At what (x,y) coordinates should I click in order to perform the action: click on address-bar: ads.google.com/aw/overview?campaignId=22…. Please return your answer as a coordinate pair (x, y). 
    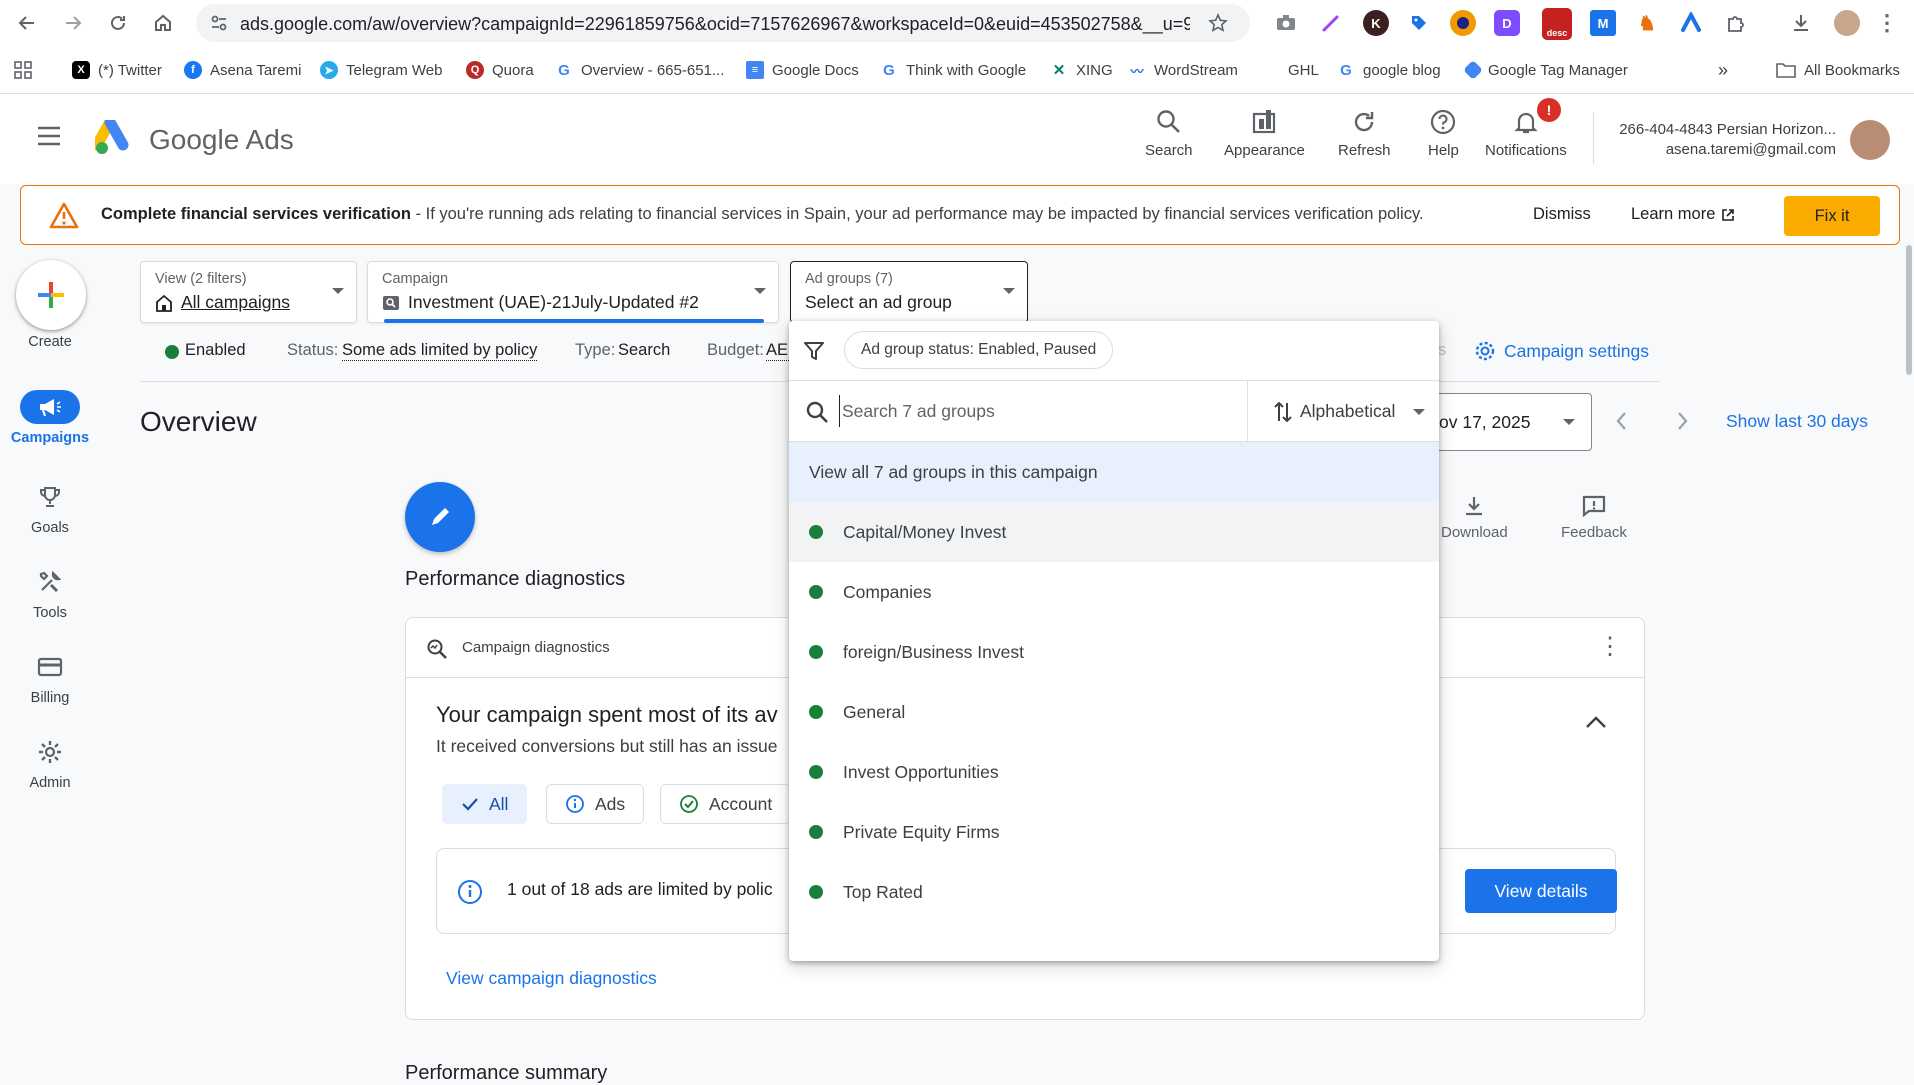
    Looking at the image, I should click on (723, 23).